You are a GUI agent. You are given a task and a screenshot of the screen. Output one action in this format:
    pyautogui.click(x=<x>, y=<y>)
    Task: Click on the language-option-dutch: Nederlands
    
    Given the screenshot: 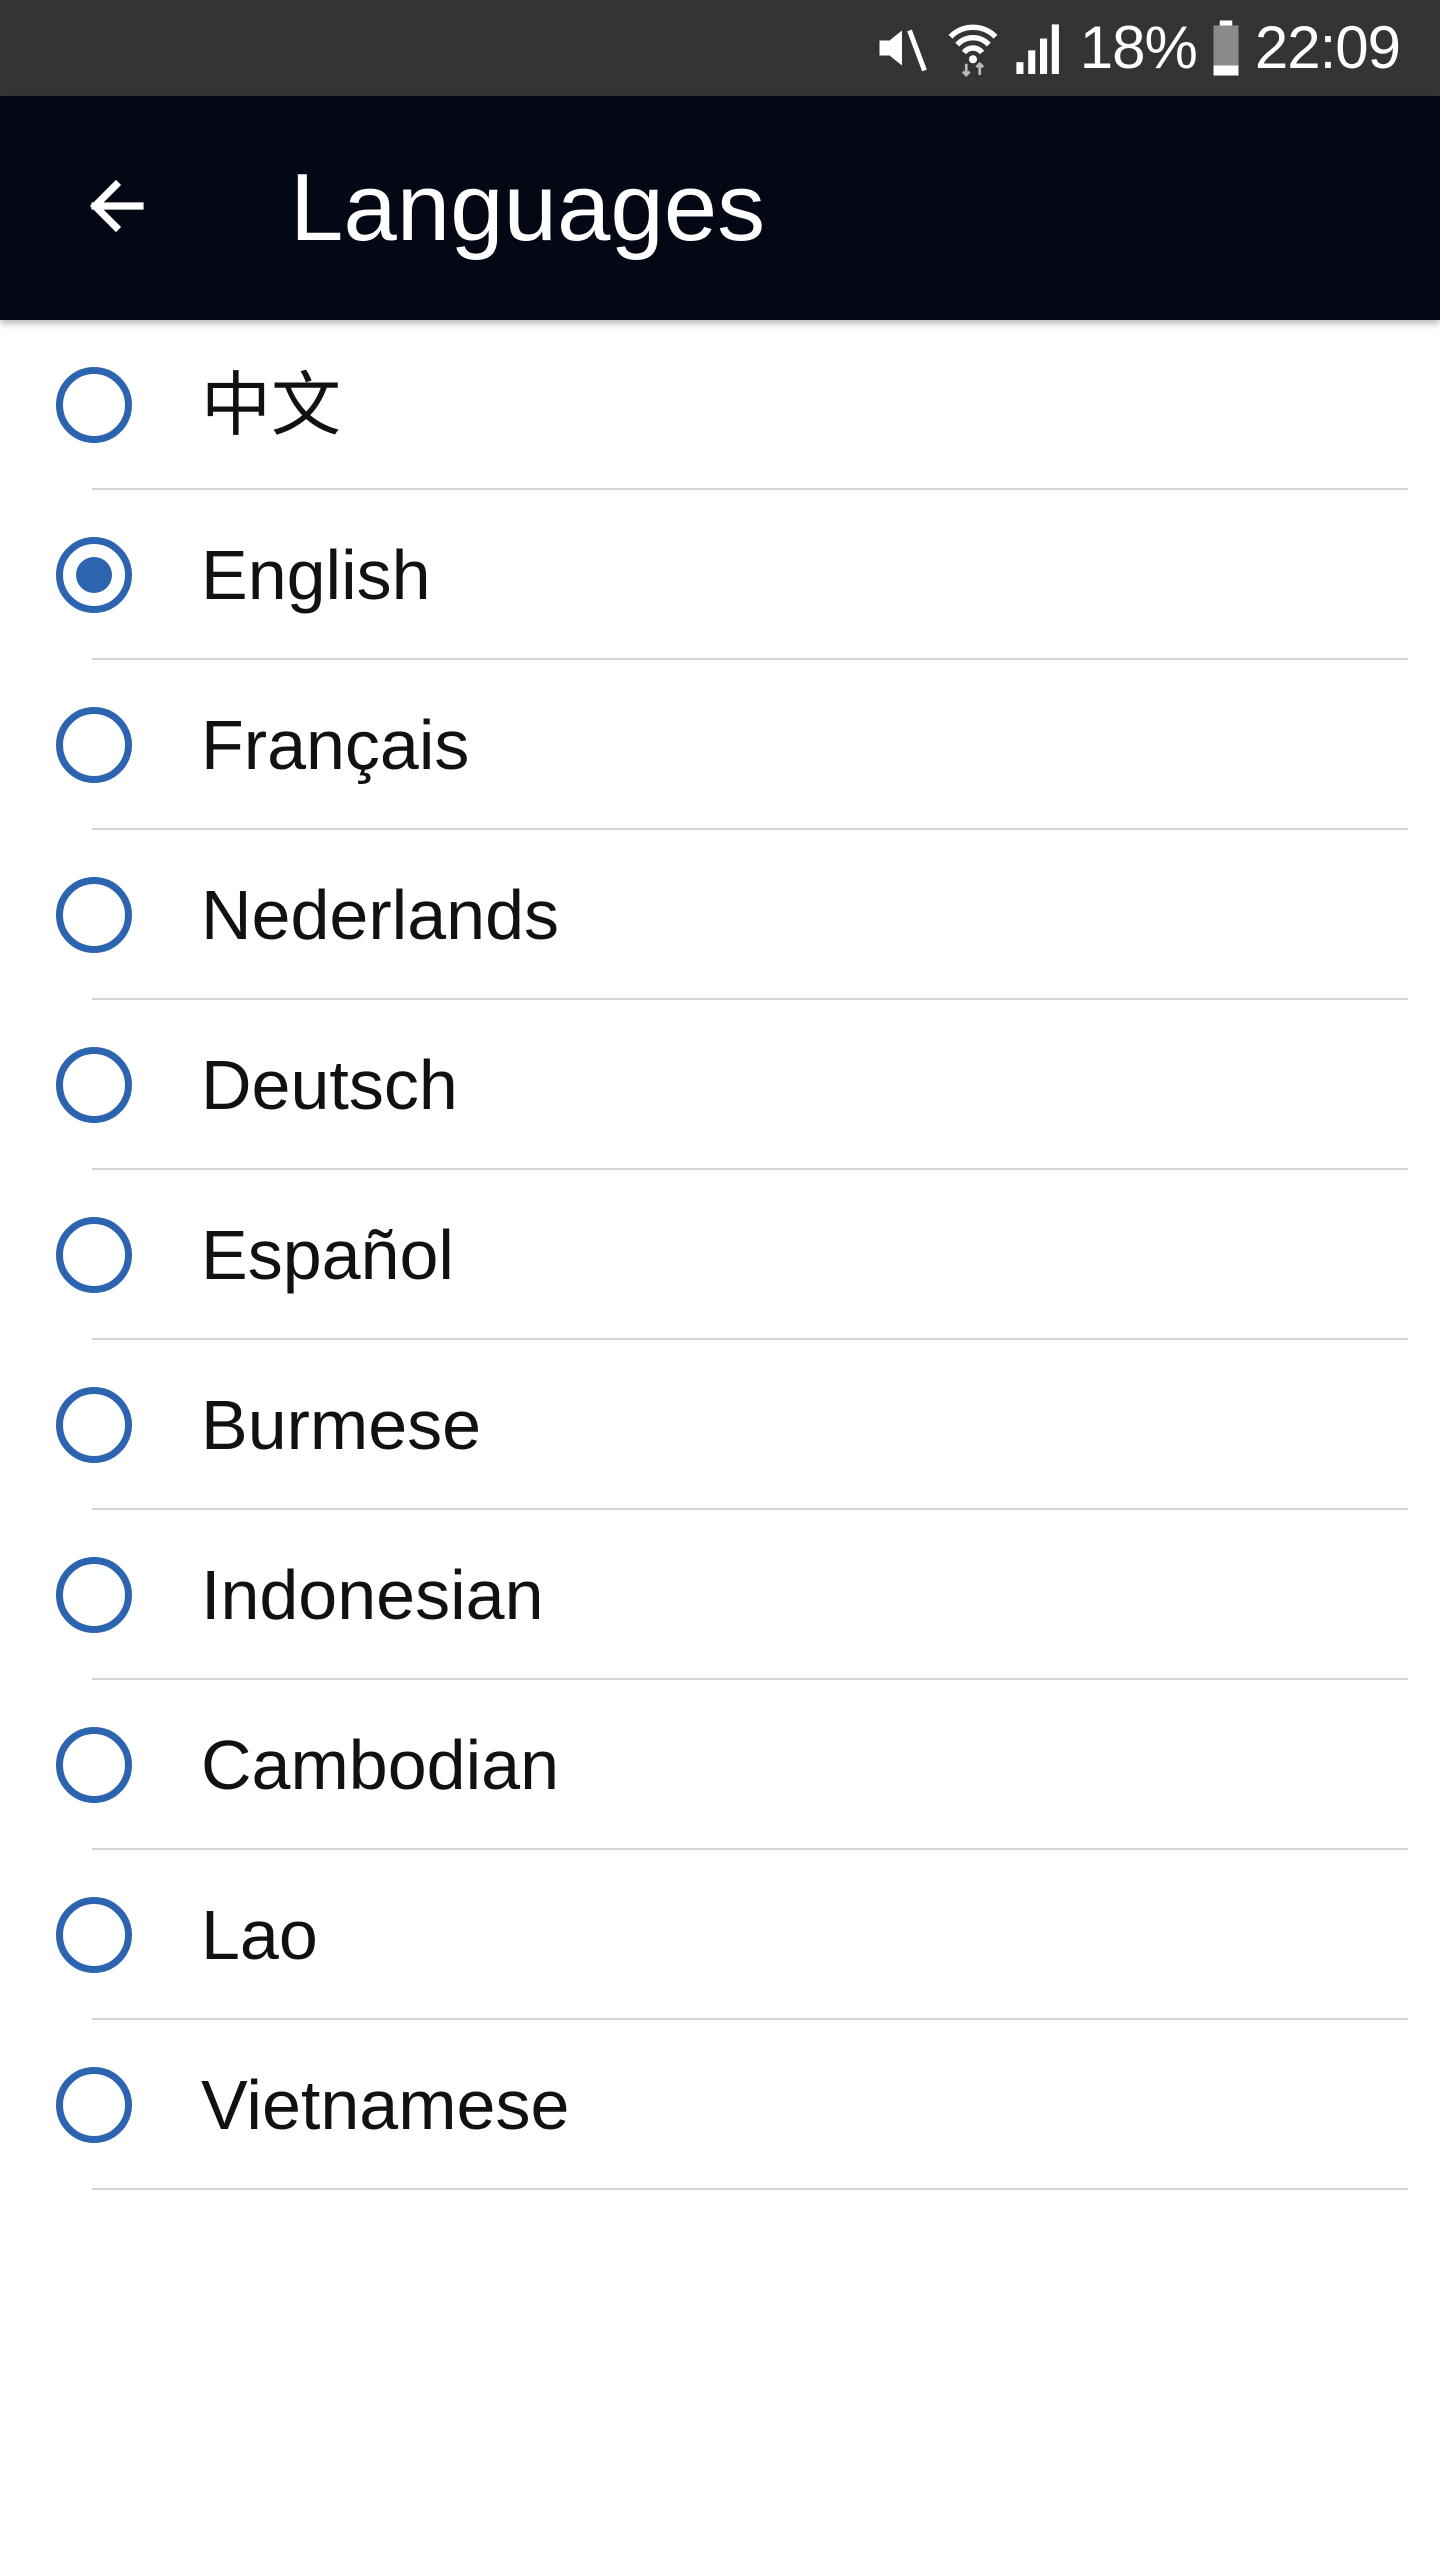 What is the action you would take?
    pyautogui.click(x=720, y=915)
    